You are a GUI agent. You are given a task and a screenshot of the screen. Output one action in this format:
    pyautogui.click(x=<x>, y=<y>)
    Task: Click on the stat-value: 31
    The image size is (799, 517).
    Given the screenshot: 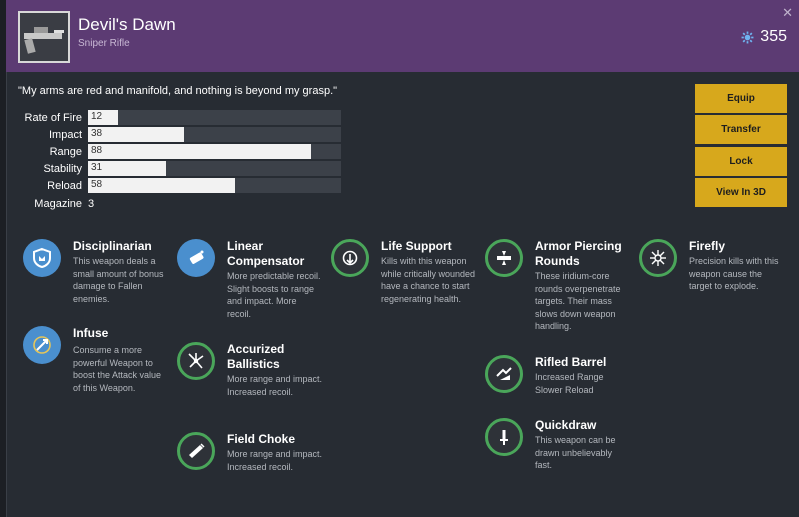 What is the action you would take?
    pyautogui.click(x=97, y=167)
    